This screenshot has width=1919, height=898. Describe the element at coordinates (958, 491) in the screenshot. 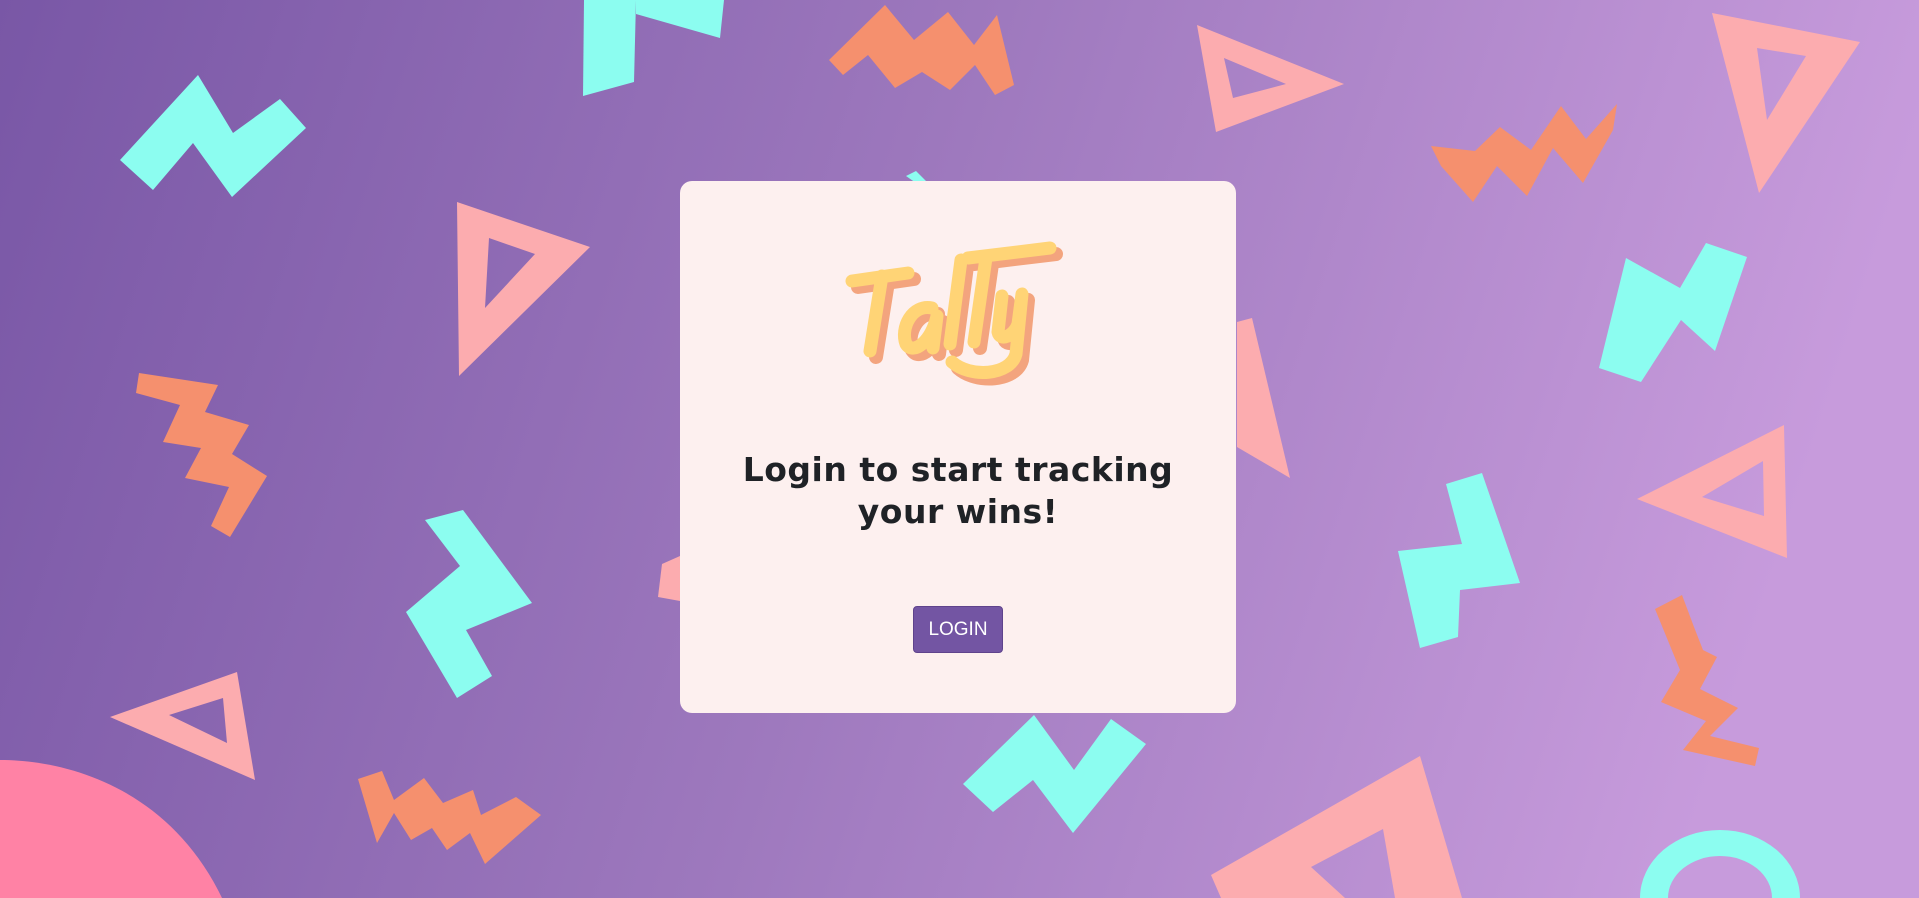

I see `login-headline: Login to start tracking your wins!` at that location.